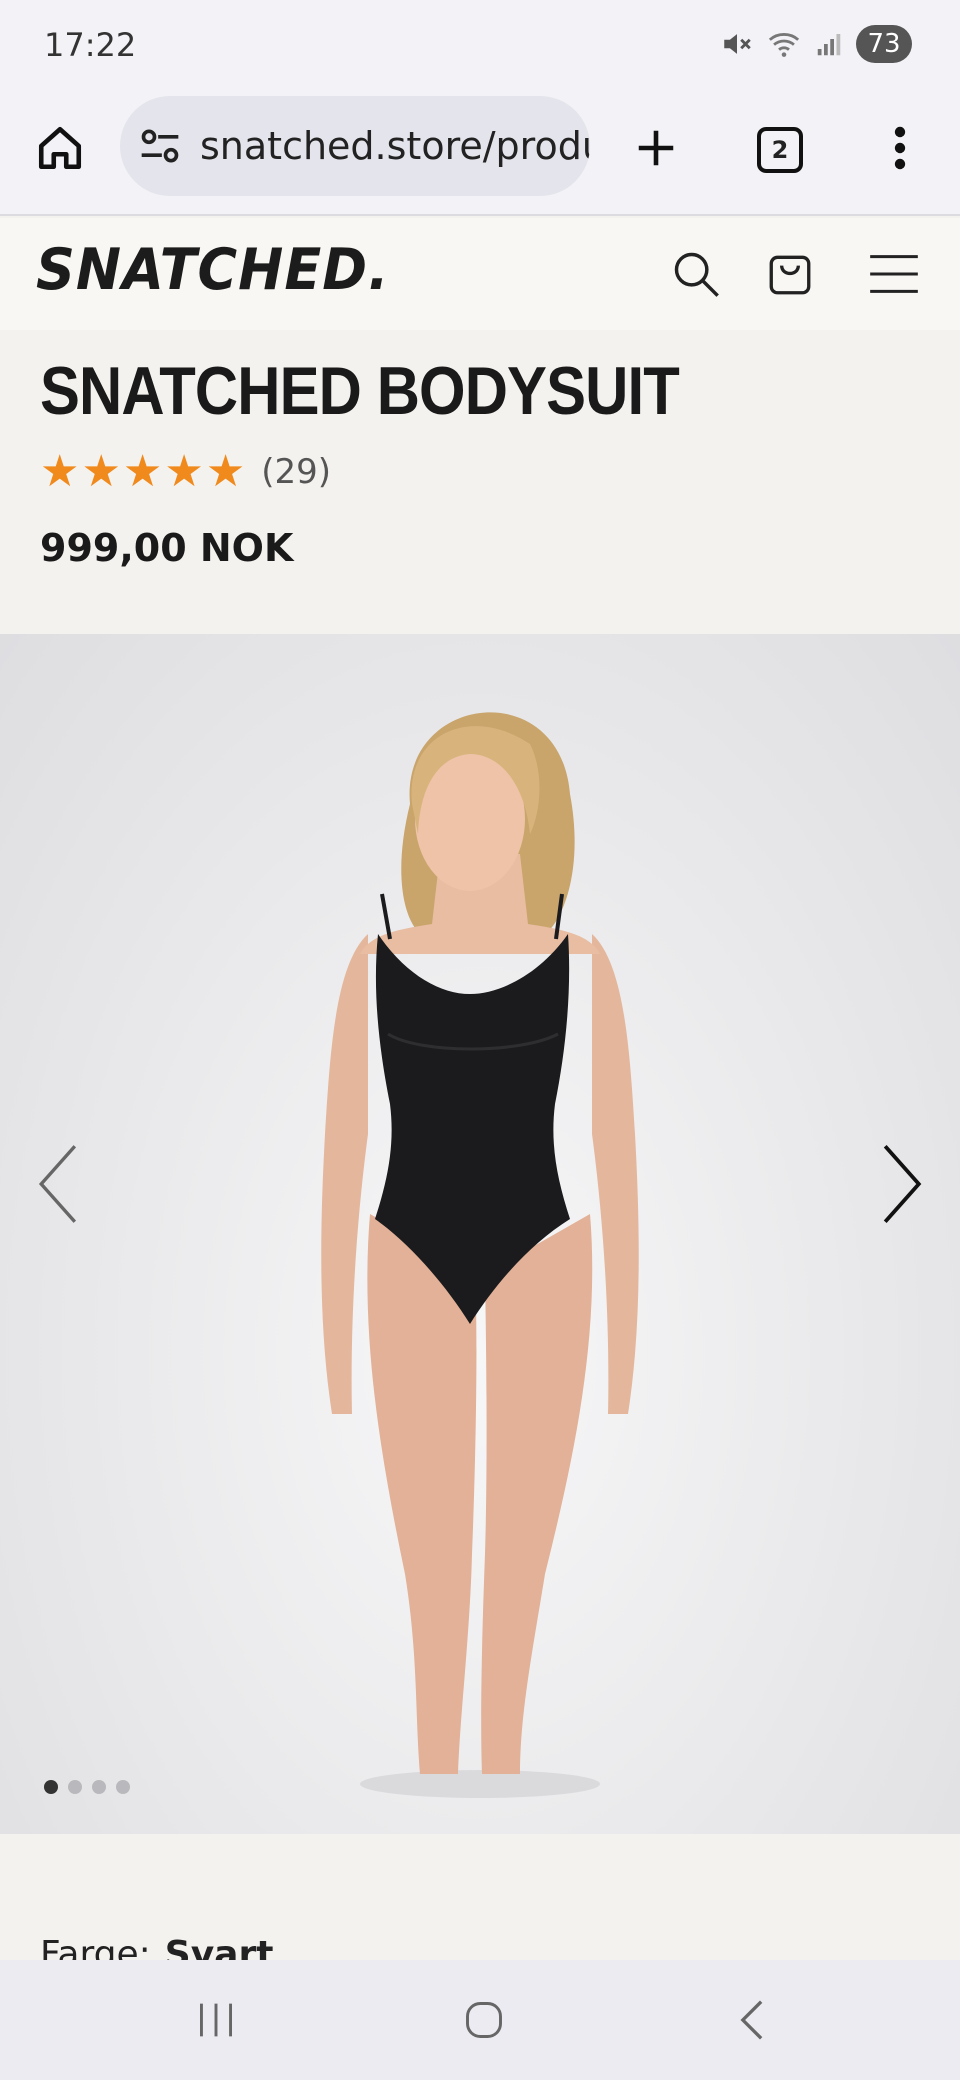 This screenshot has width=960, height=2080. What do you see at coordinates (480, 1897) in the screenshot?
I see `variant-selector: Farge: Svart` at bounding box center [480, 1897].